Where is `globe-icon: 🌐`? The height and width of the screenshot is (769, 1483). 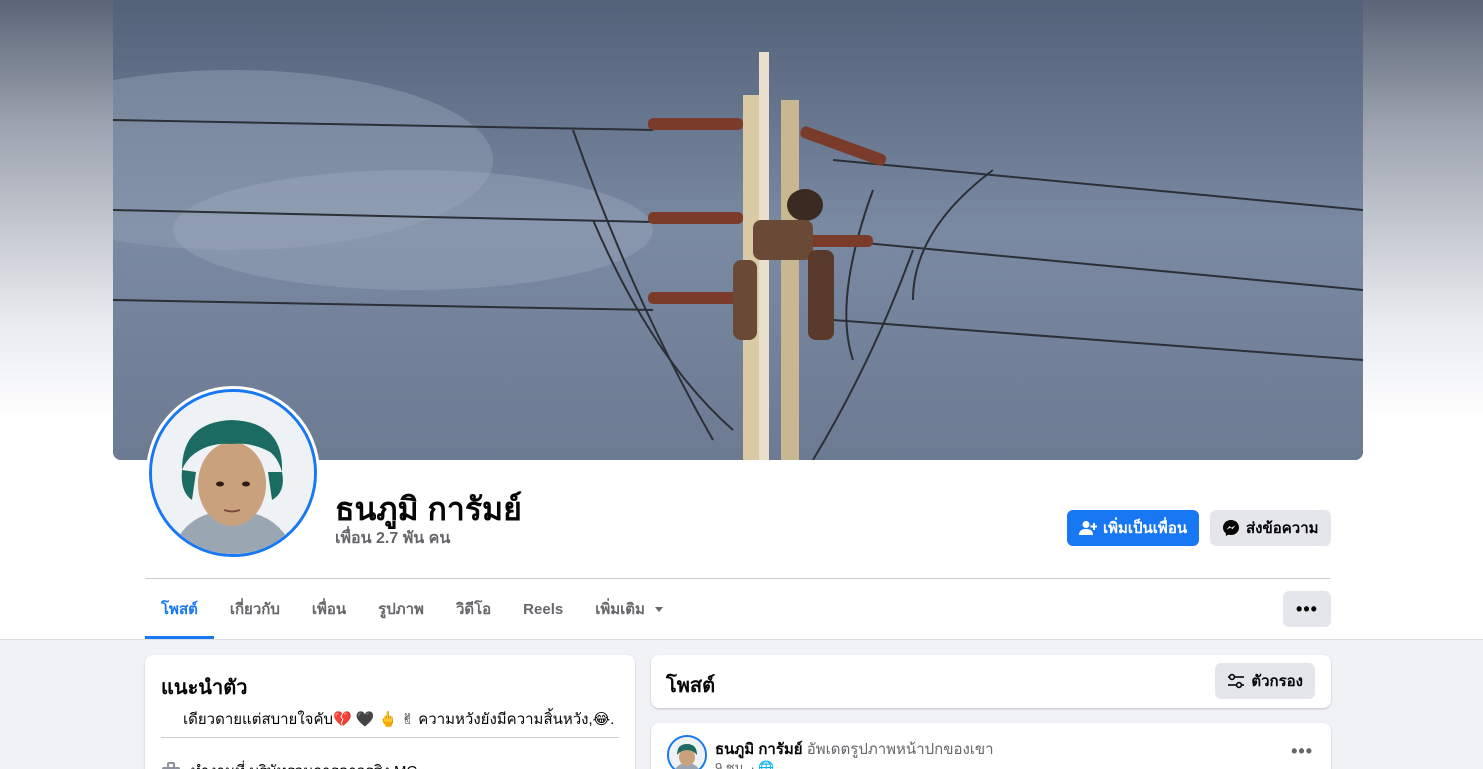 globe-icon: 🌐 is located at coordinates (766, 764).